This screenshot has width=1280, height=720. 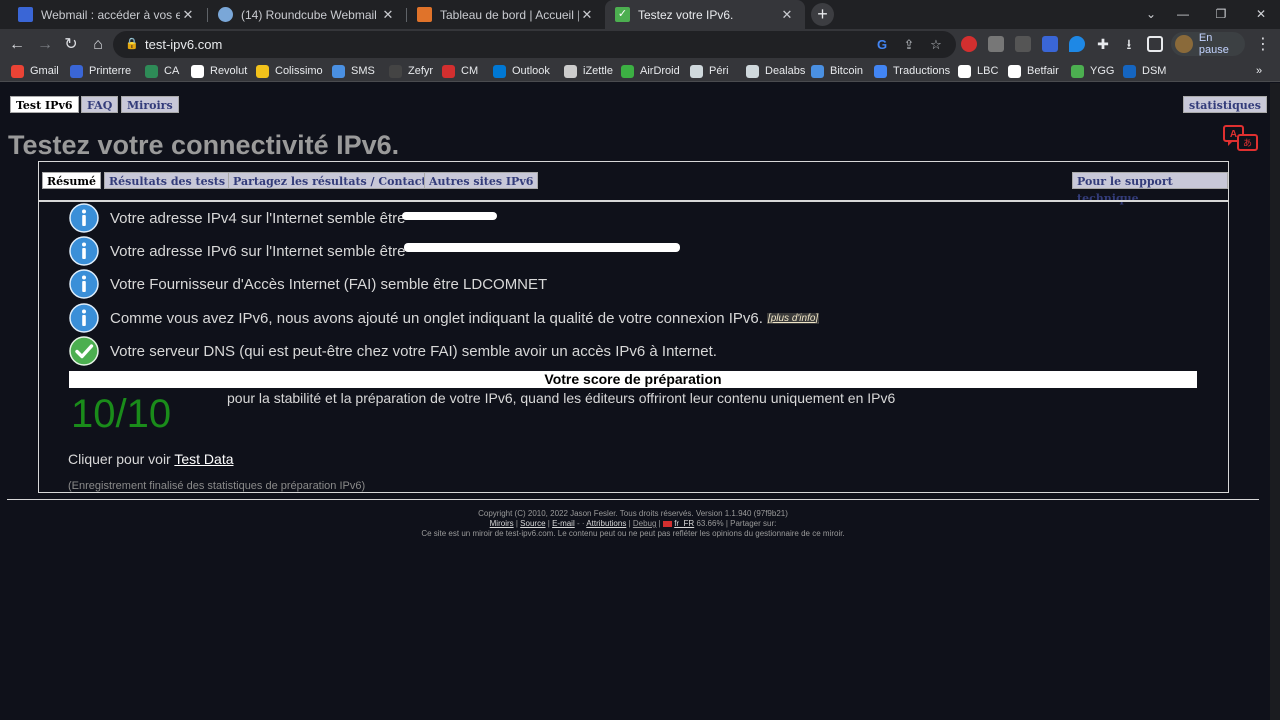 I want to click on bookmark-label: Outlook, so click(x=531, y=71).